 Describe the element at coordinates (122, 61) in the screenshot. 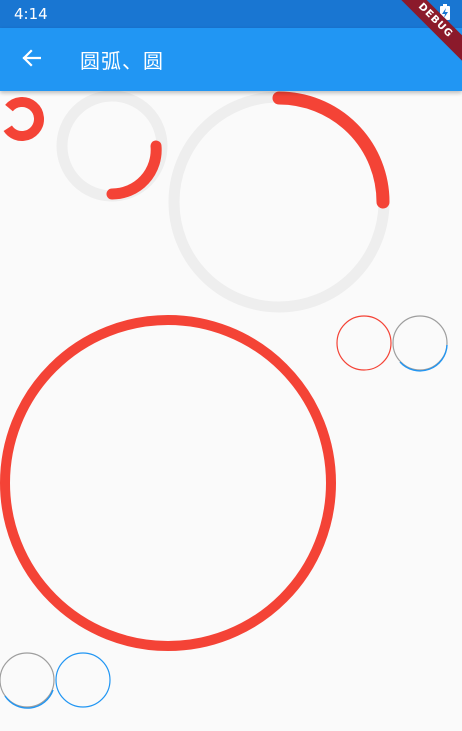

I see `page-title: 圆弧、圆` at that location.